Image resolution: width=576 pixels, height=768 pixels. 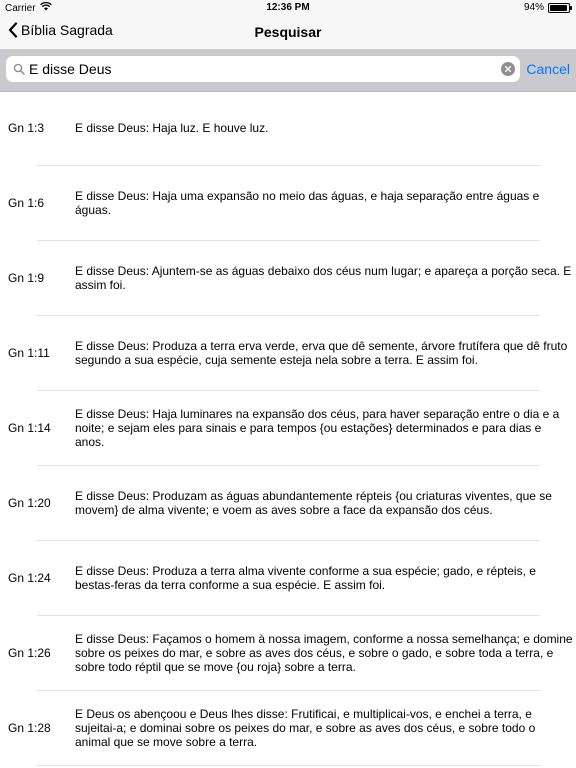 What do you see at coordinates (29, 653) in the screenshot?
I see `verse-reference: Gn 1:26` at bounding box center [29, 653].